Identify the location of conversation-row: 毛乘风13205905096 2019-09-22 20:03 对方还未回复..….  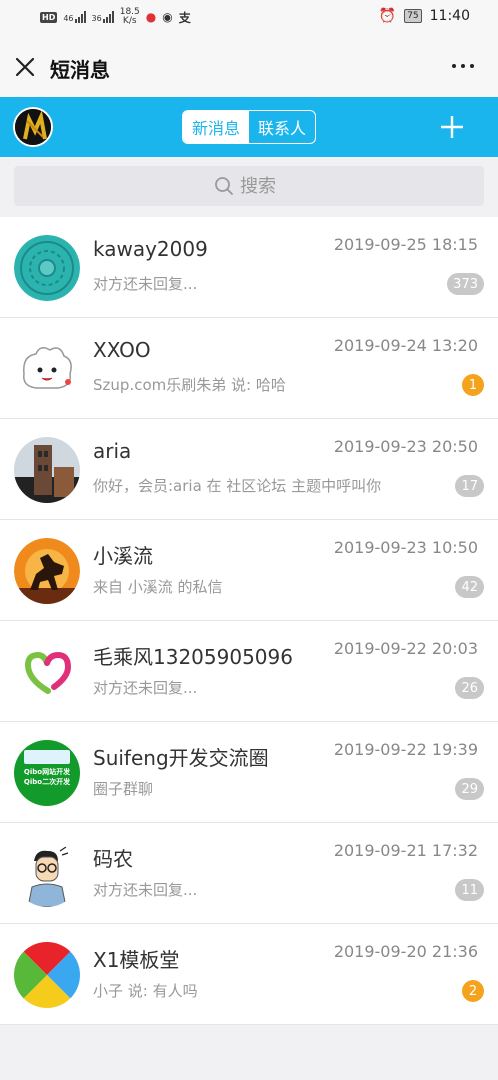
(249, 671).